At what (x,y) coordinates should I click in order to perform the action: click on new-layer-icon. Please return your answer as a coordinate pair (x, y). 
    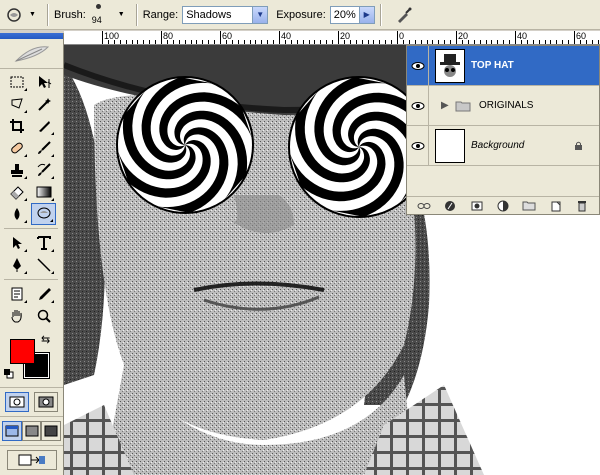
    Looking at the image, I should click on (556, 206).